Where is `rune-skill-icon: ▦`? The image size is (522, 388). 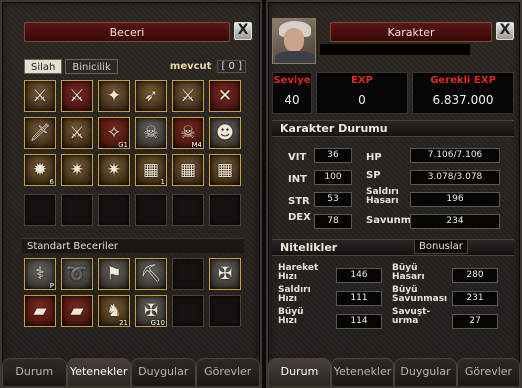
rune-skill-icon: ▦ is located at coordinates (225, 170).